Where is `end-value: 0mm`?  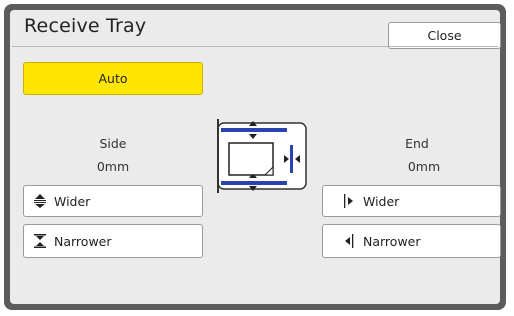
end-value: 0mm is located at coordinates (424, 166).